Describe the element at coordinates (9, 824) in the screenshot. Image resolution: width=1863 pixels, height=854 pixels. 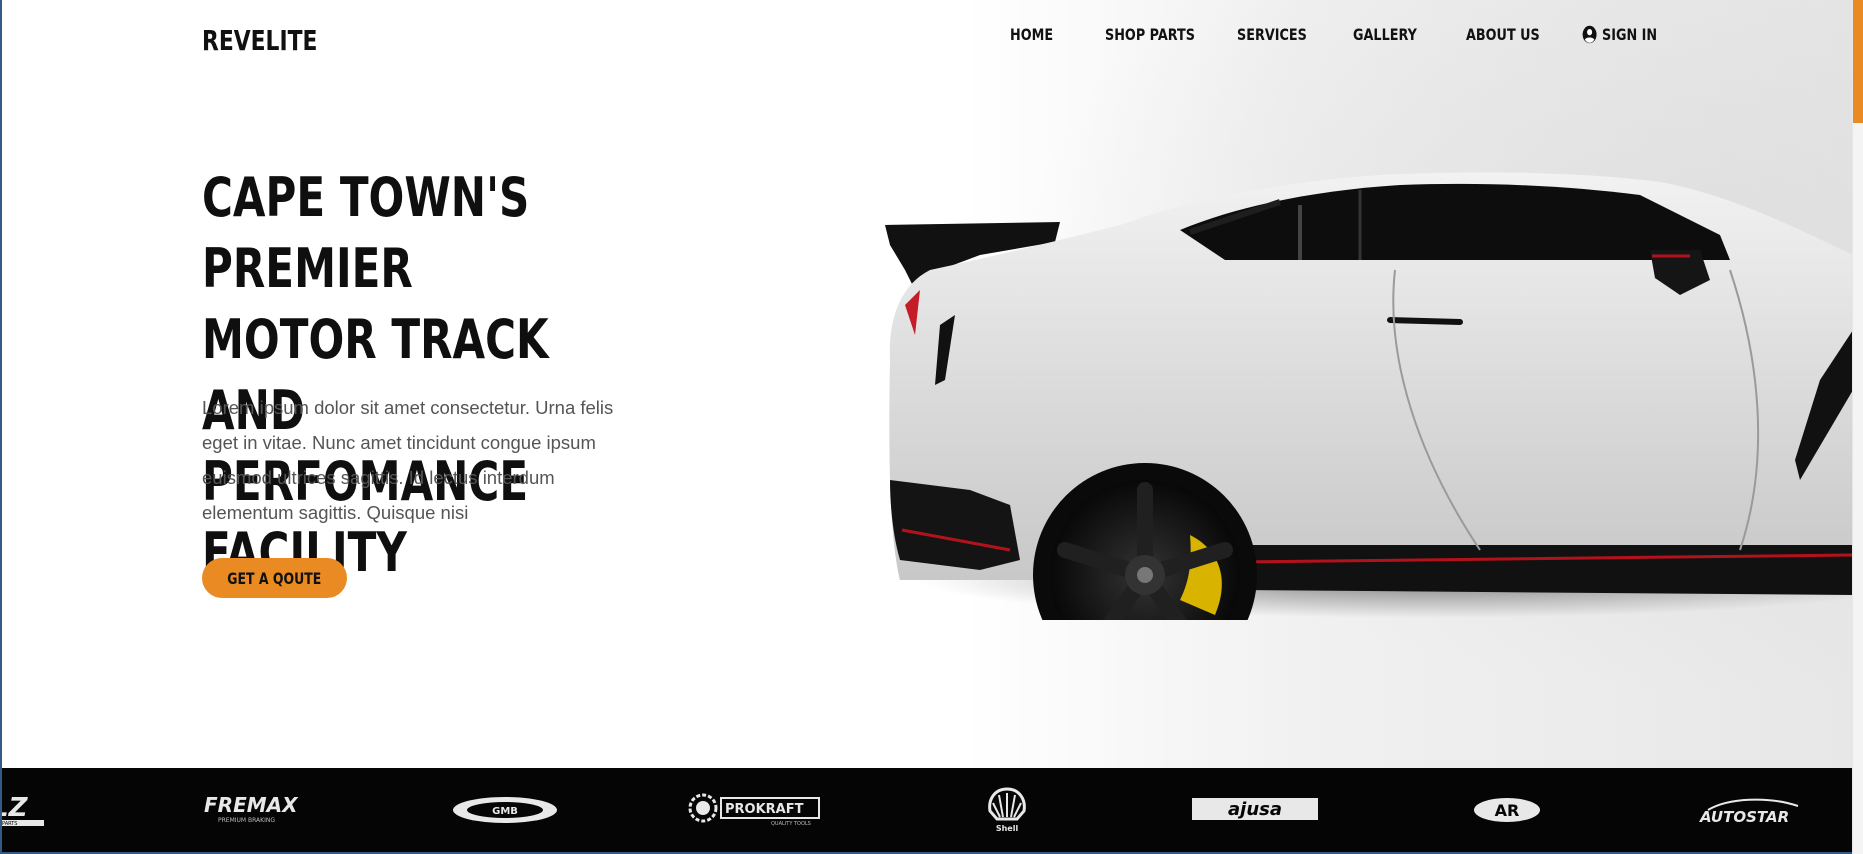
I see `svg-text: PARTS` at that location.